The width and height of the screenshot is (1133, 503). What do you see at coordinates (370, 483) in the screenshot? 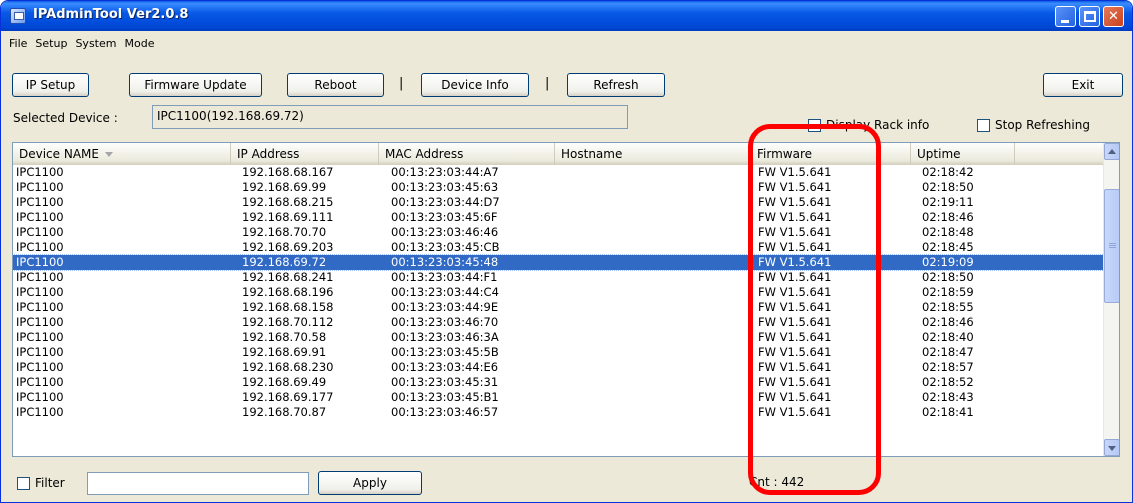
I see `apply-button: Apply` at bounding box center [370, 483].